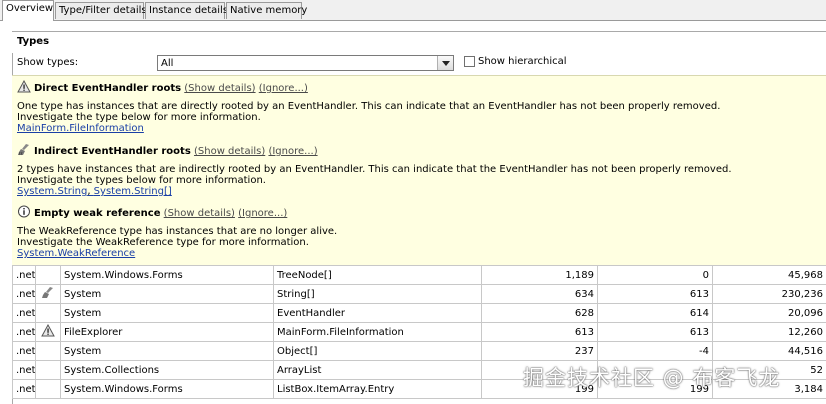 This screenshot has height=404, width=826. Describe the element at coordinates (378, 389) in the screenshot. I see `type-cell: ListBox.ItemArray.Entry` at that location.